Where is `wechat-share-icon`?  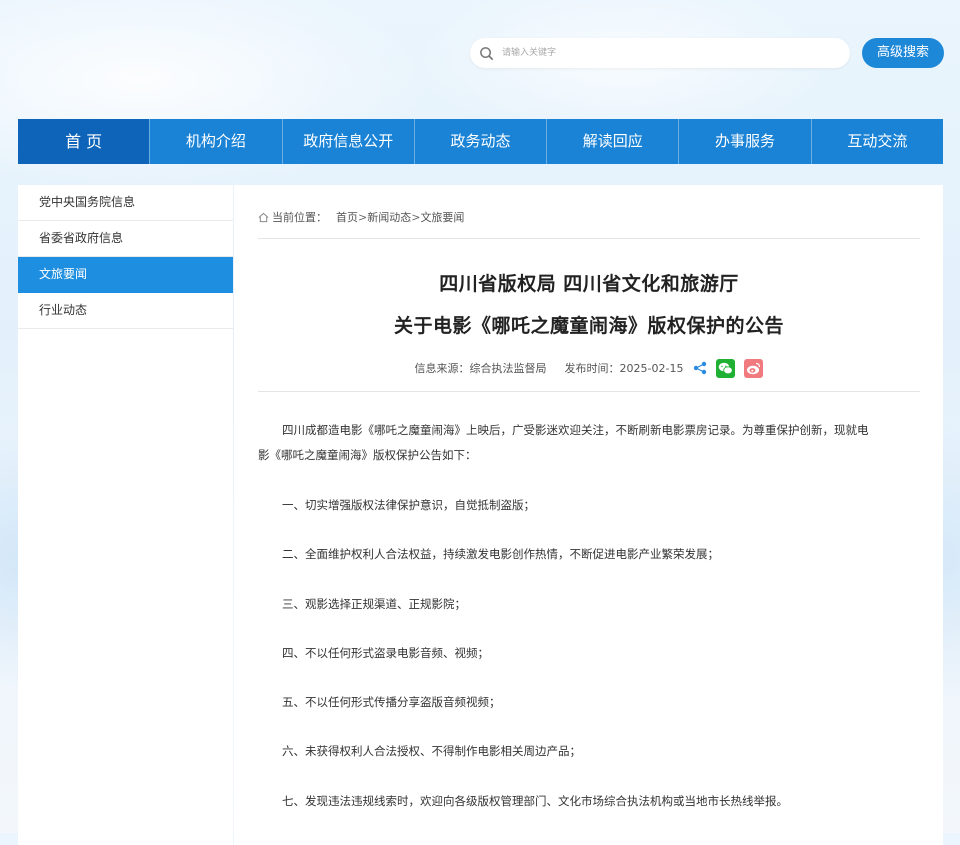 wechat-share-icon is located at coordinates (726, 368).